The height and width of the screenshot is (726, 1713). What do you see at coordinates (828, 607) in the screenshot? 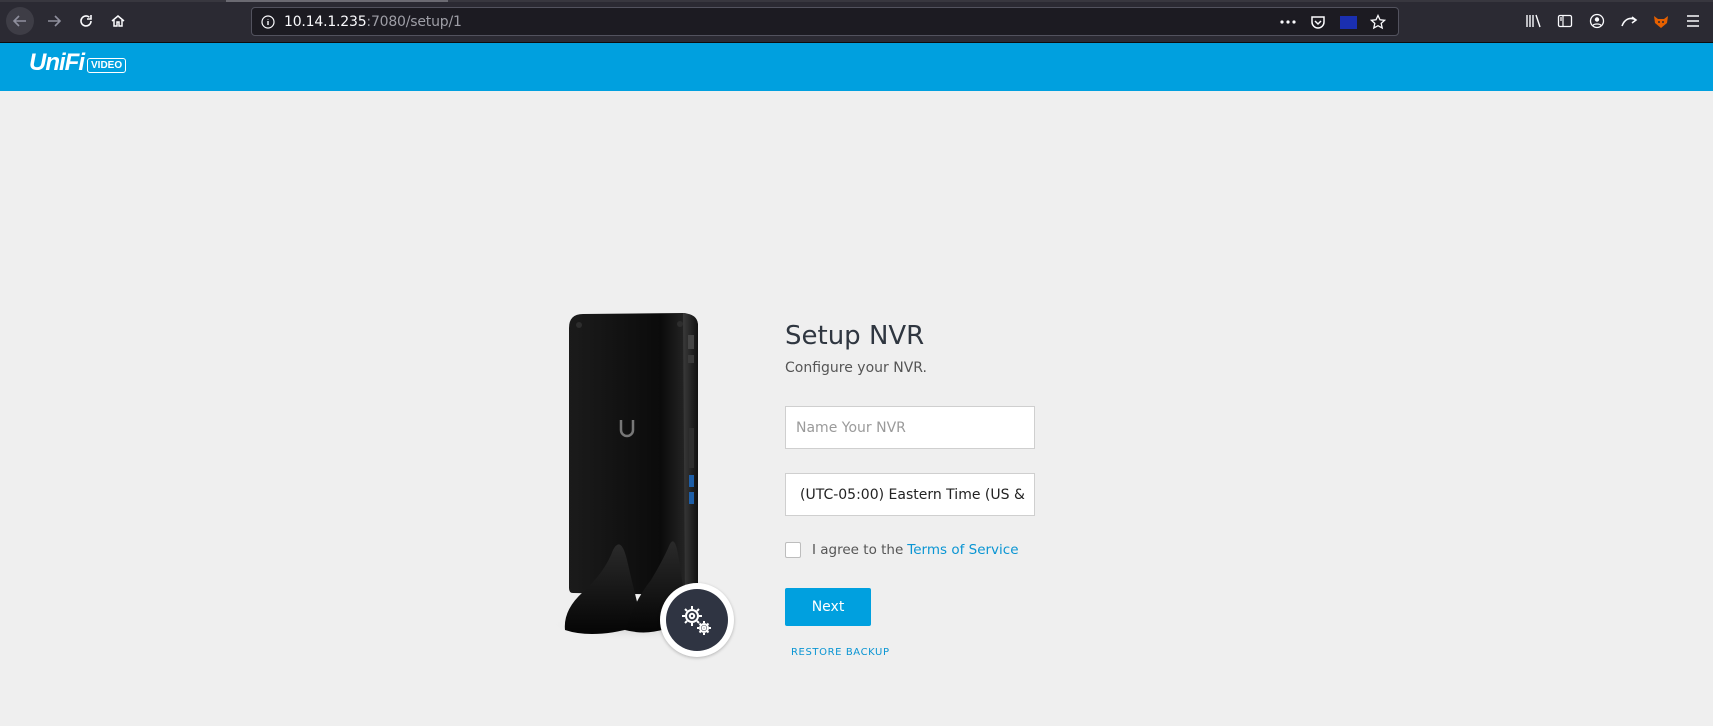
I see `next-button: Next` at bounding box center [828, 607].